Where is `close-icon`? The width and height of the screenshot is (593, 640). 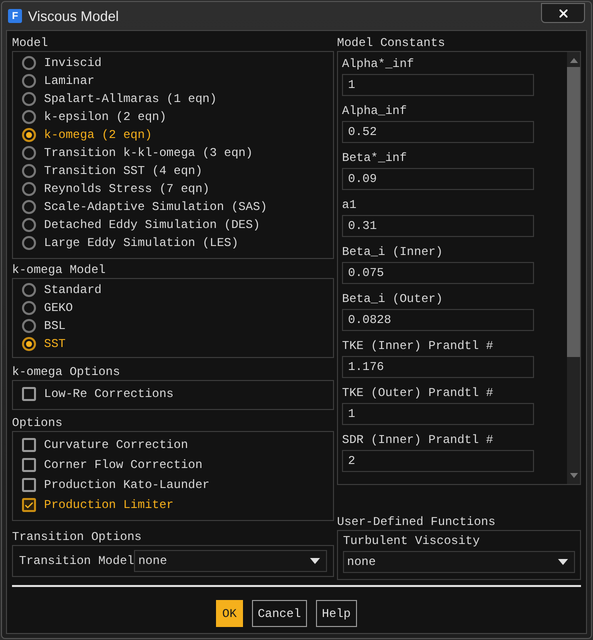 close-icon is located at coordinates (563, 13).